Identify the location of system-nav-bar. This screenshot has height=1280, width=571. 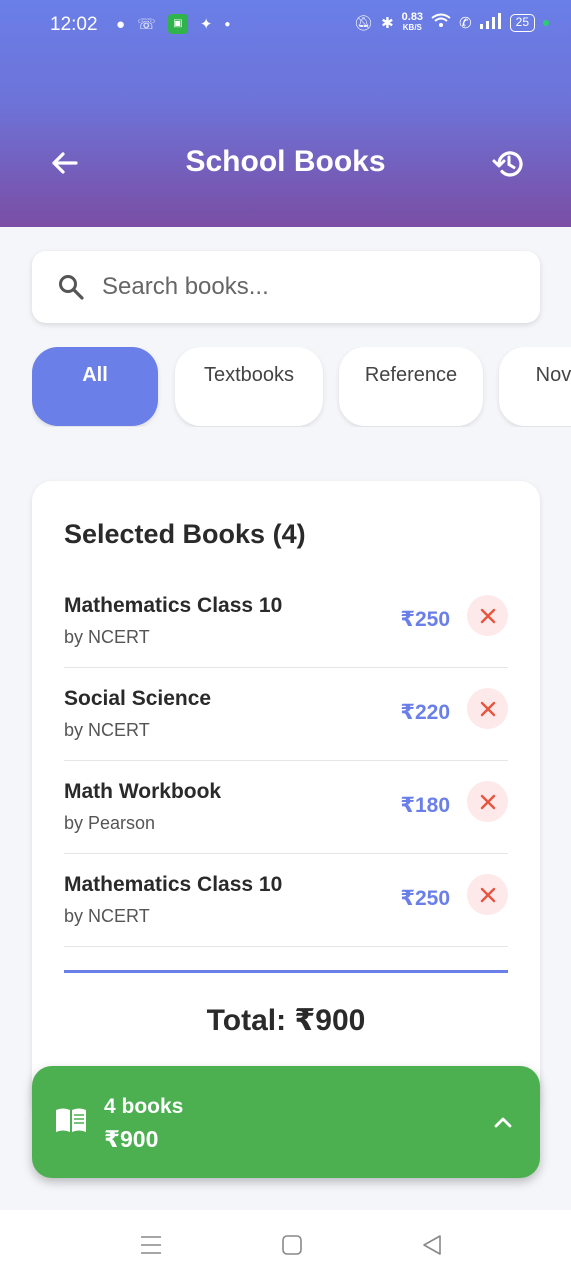
(285, 1245).